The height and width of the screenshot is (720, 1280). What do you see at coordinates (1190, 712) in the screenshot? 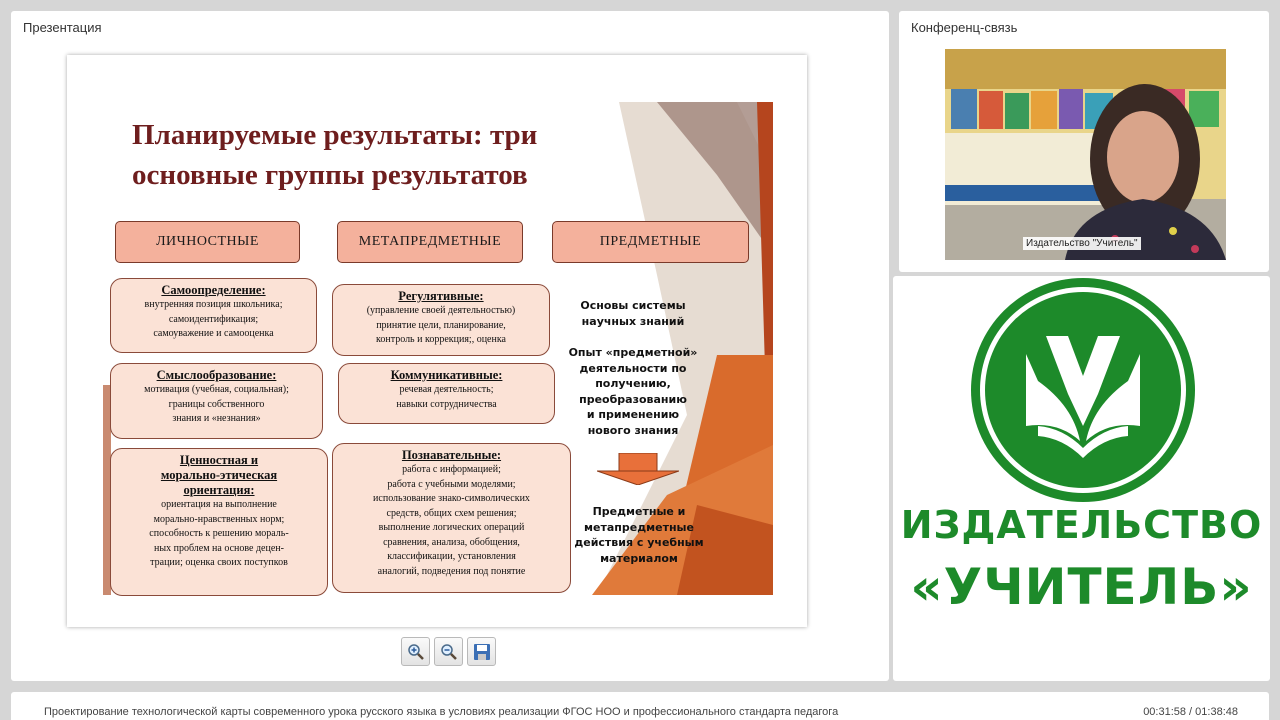
I see `playback-time: 00:31:58 / 01:38:48` at bounding box center [1190, 712].